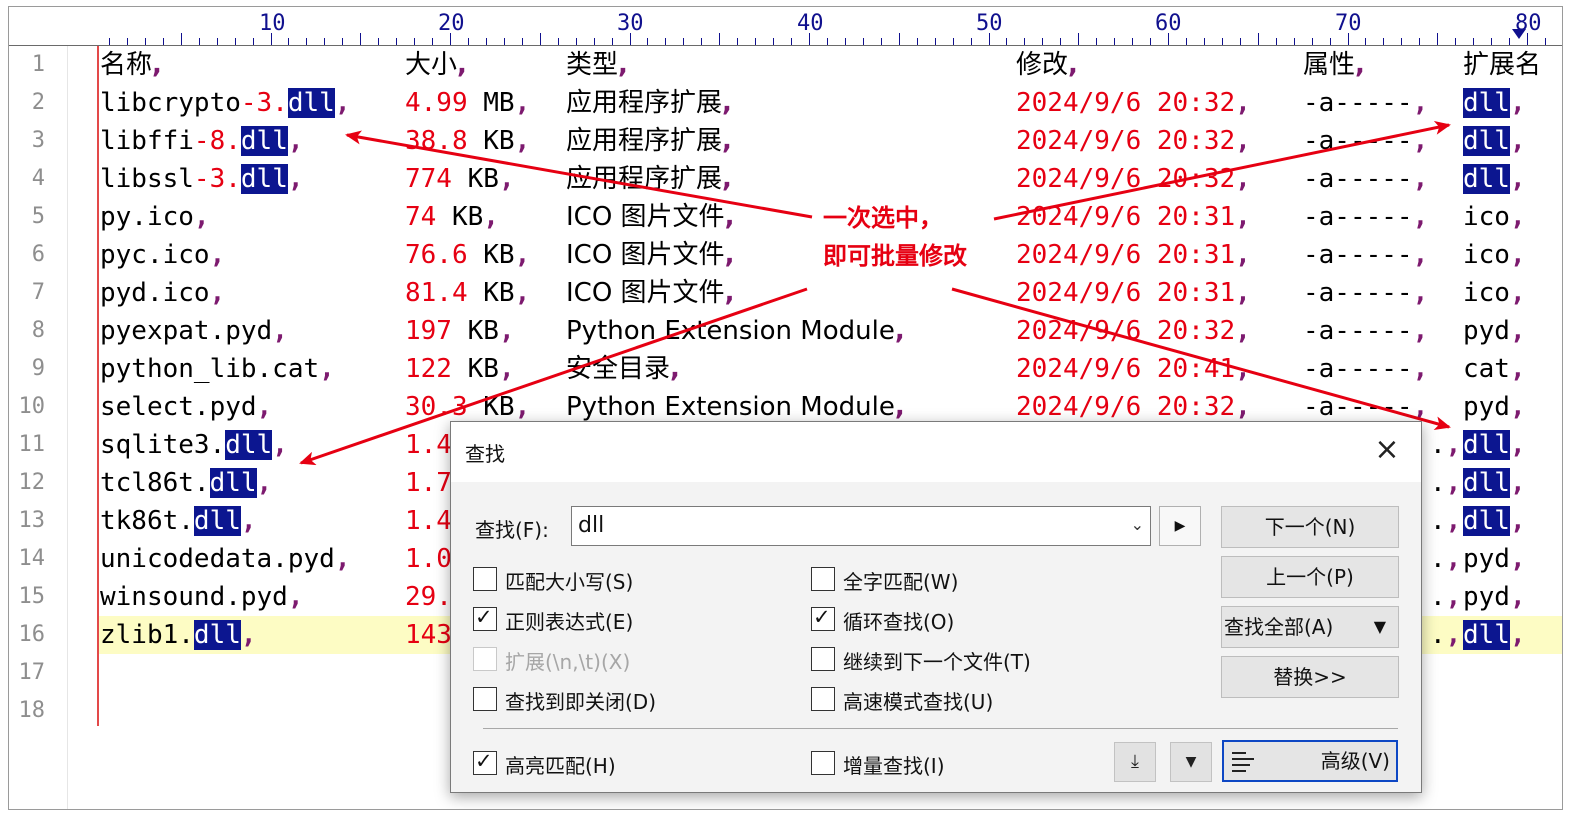 The width and height of the screenshot is (1572, 817). Describe the element at coordinates (1486, 369) in the screenshot. I see `extension-text: cat` at that location.